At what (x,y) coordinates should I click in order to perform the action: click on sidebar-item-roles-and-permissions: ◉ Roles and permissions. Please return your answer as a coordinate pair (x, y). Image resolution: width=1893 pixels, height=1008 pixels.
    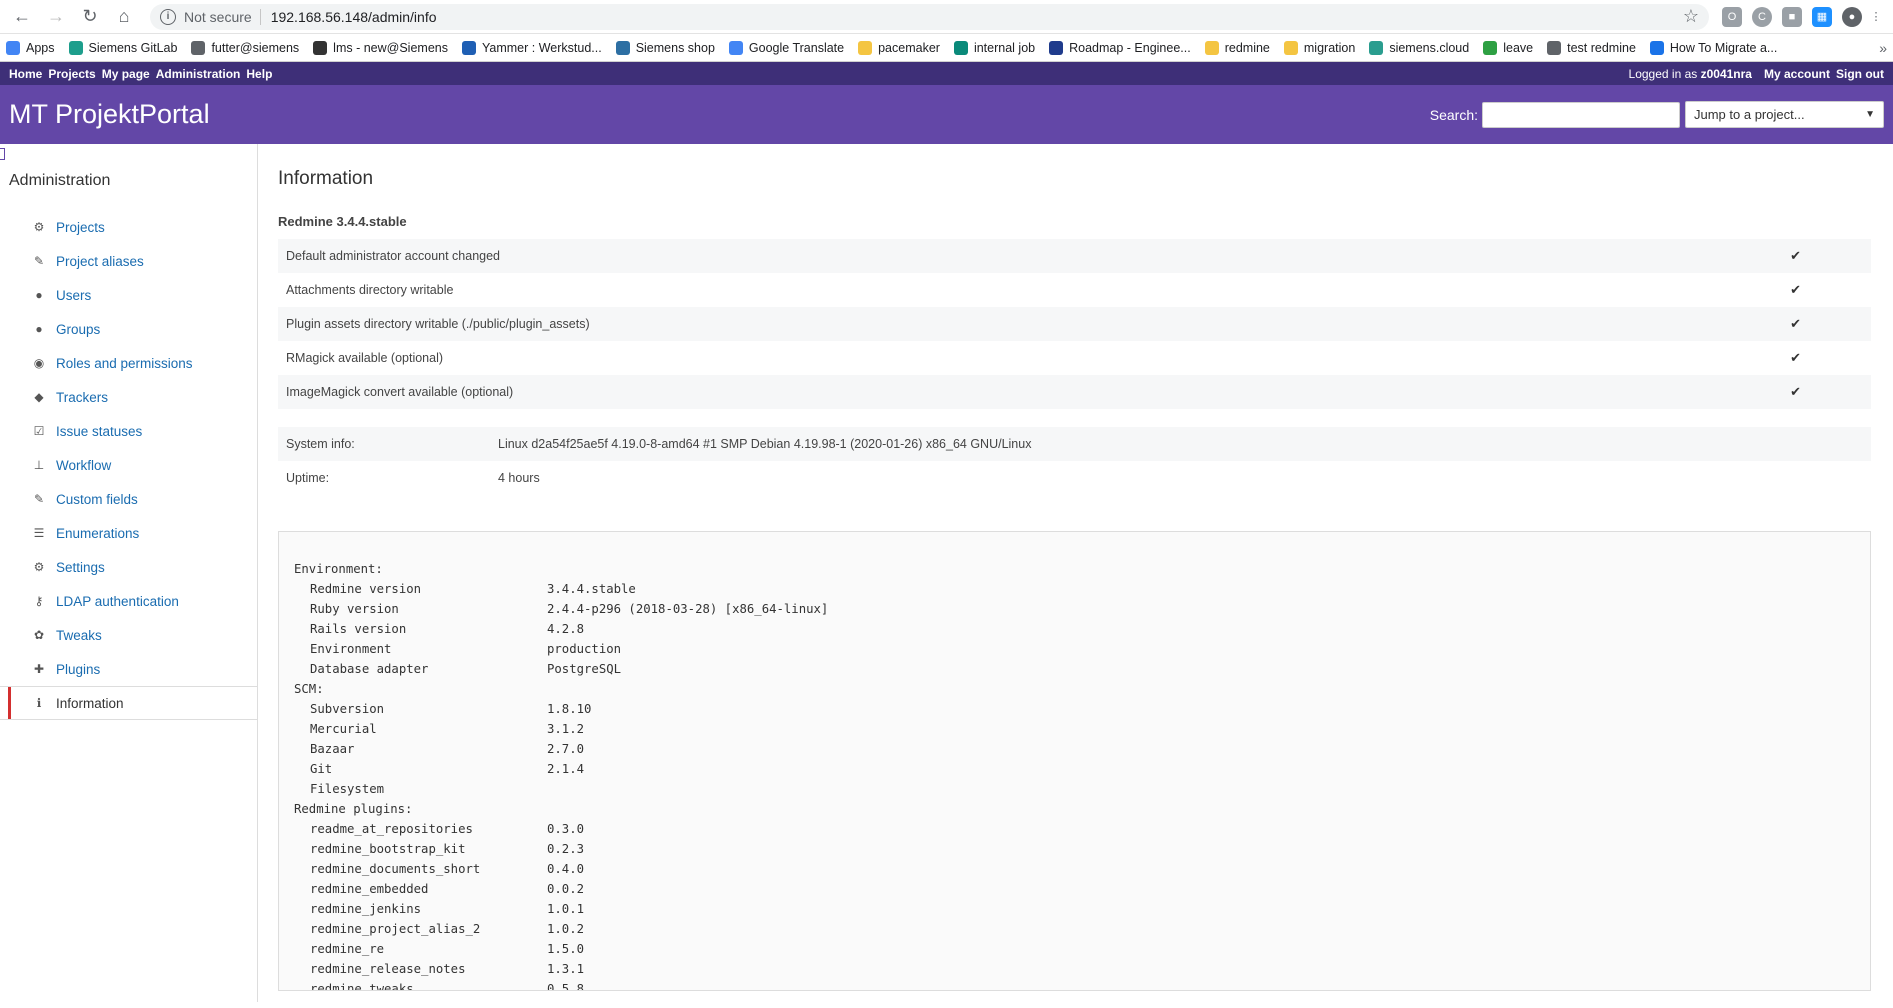
    Looking at the image, I should click on (128, 363).